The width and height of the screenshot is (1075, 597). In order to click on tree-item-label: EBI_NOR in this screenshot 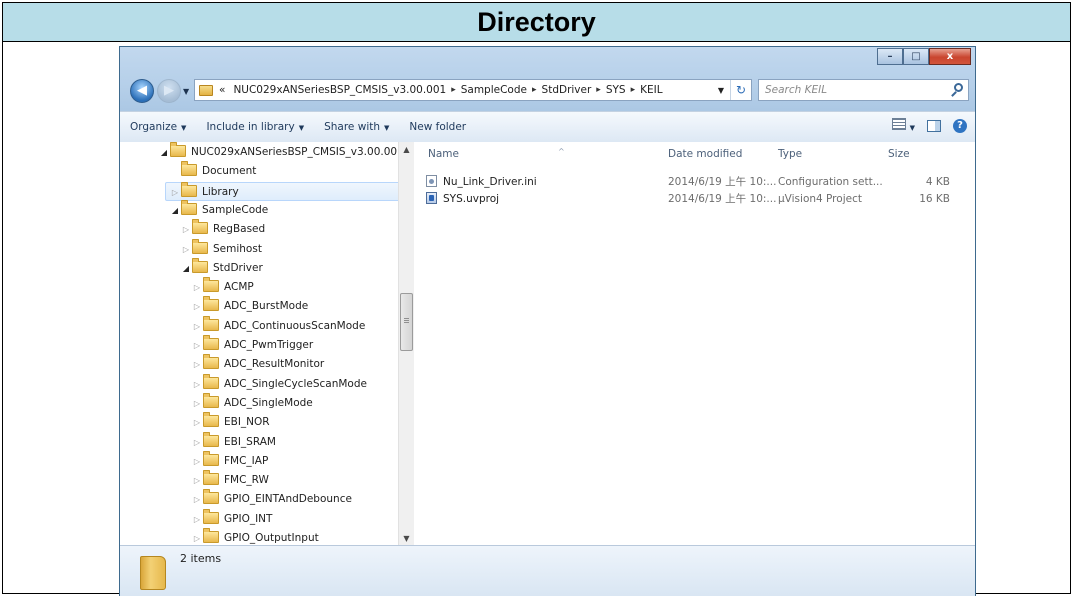, I will do `click(247, 422)`.